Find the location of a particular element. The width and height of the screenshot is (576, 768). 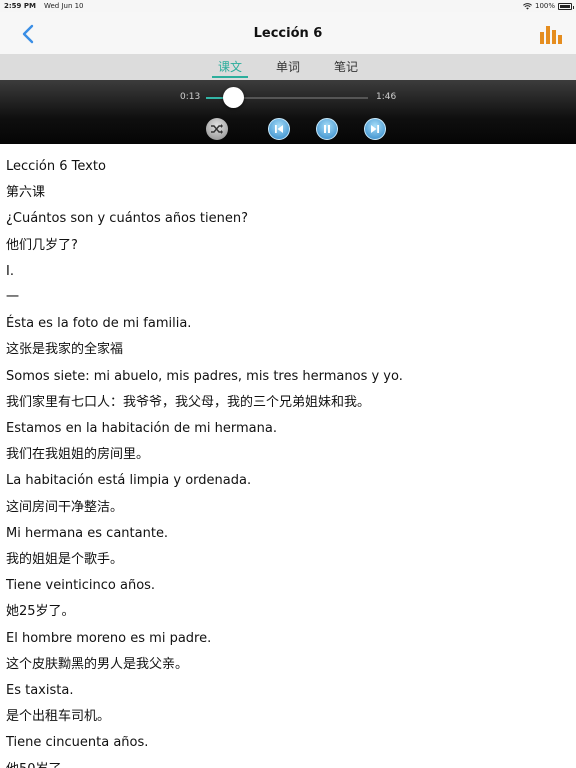

shuffle-icon is located at coordinates (217, 129).